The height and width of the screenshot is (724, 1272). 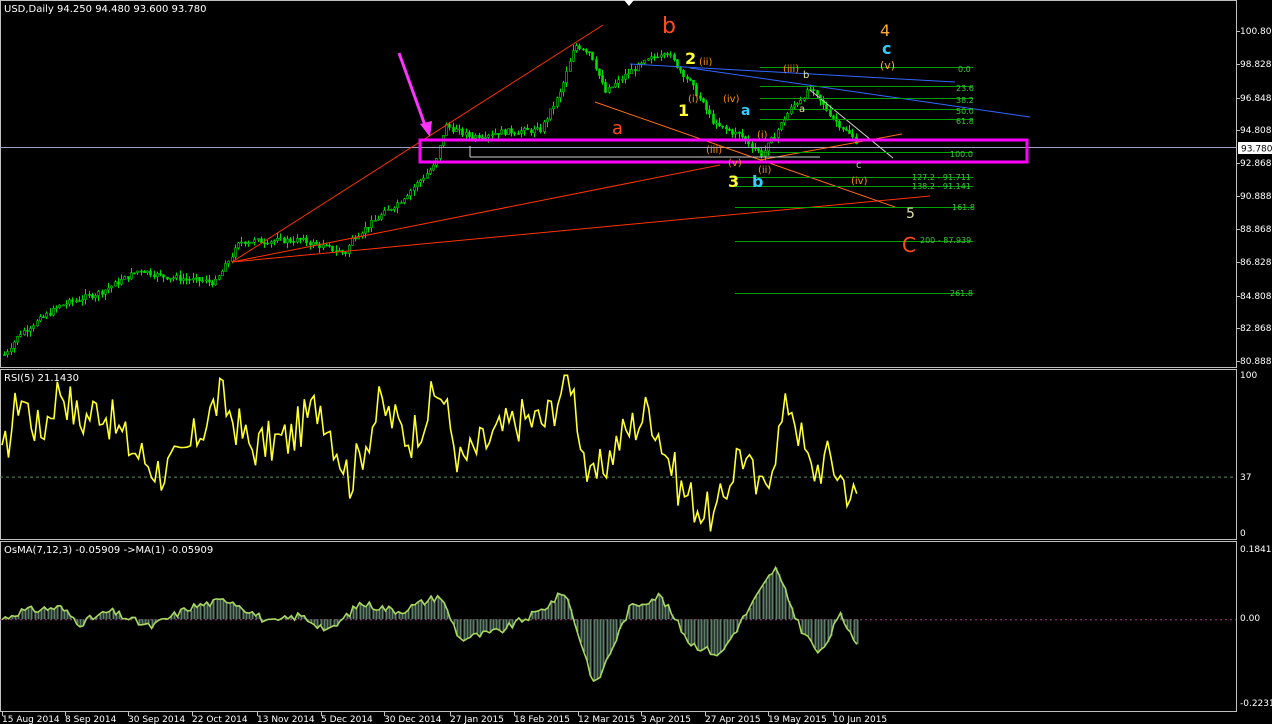 What do you see at coordinates (714, 150) in the screenshot?
I see `wave-label-iii-bot: (iii)` at bounding box center [714, 150].